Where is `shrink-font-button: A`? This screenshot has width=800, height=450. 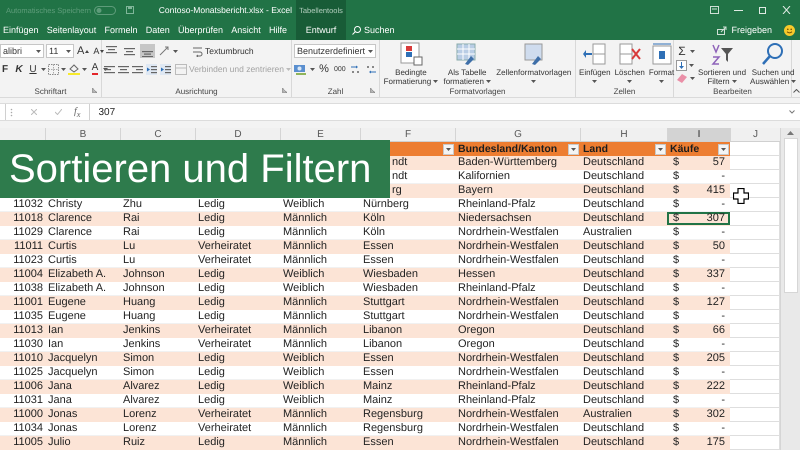 shrink-font-button: A is located at coordinates (99, 51).